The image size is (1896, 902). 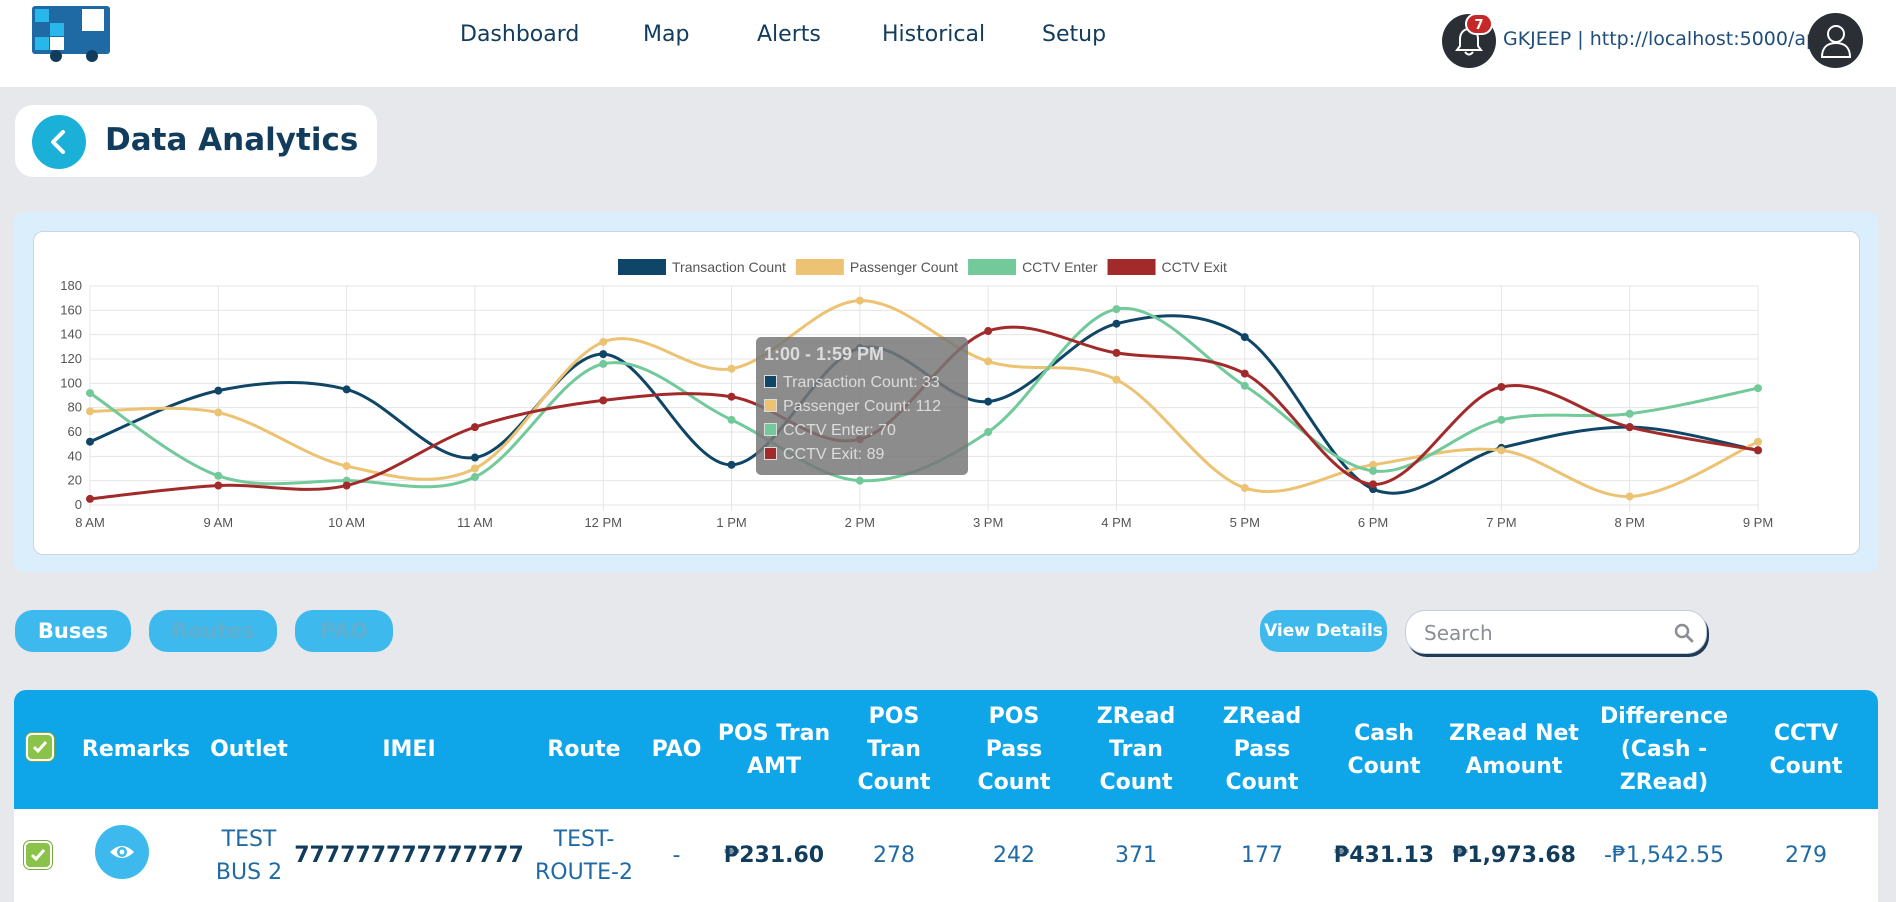 I want to click on nav-dashboard: Dashboard, so click(x=519, y=34).